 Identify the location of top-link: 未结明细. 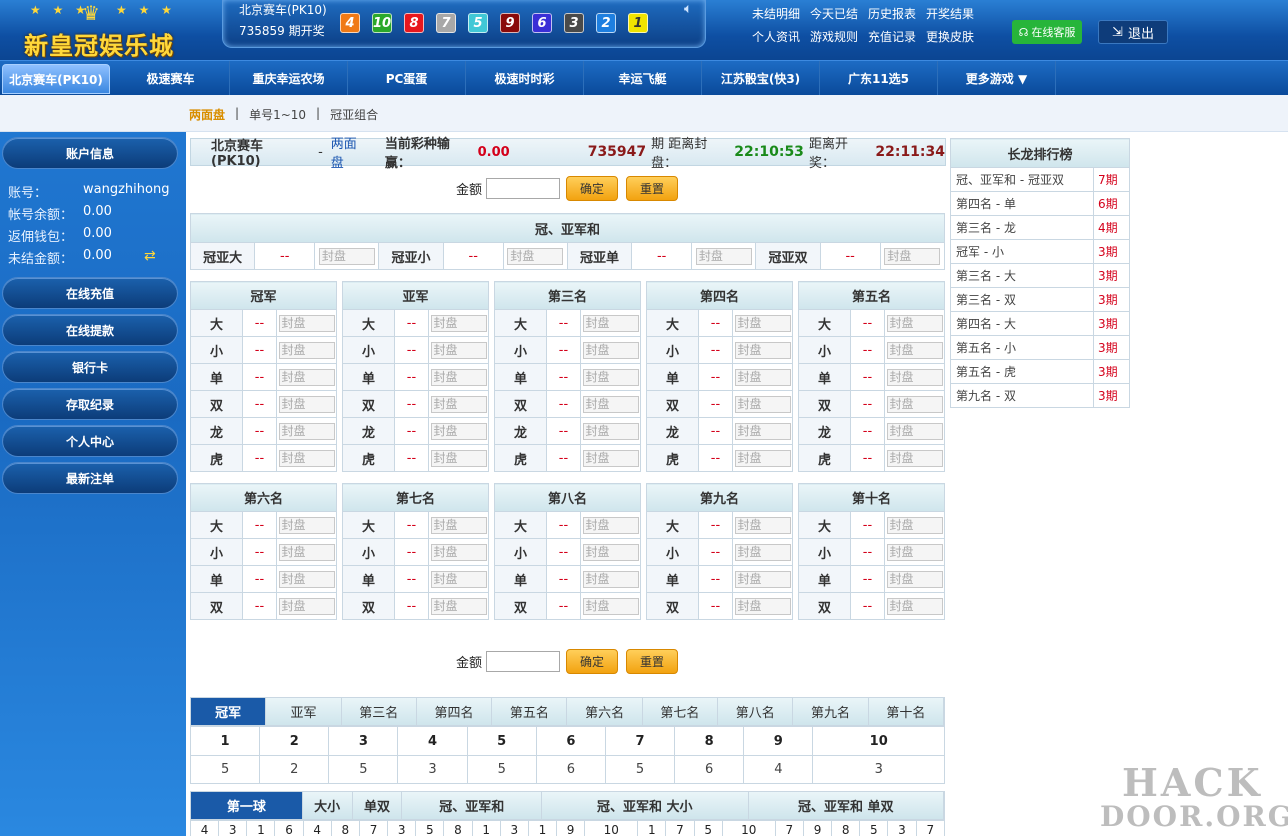
(776, 13).